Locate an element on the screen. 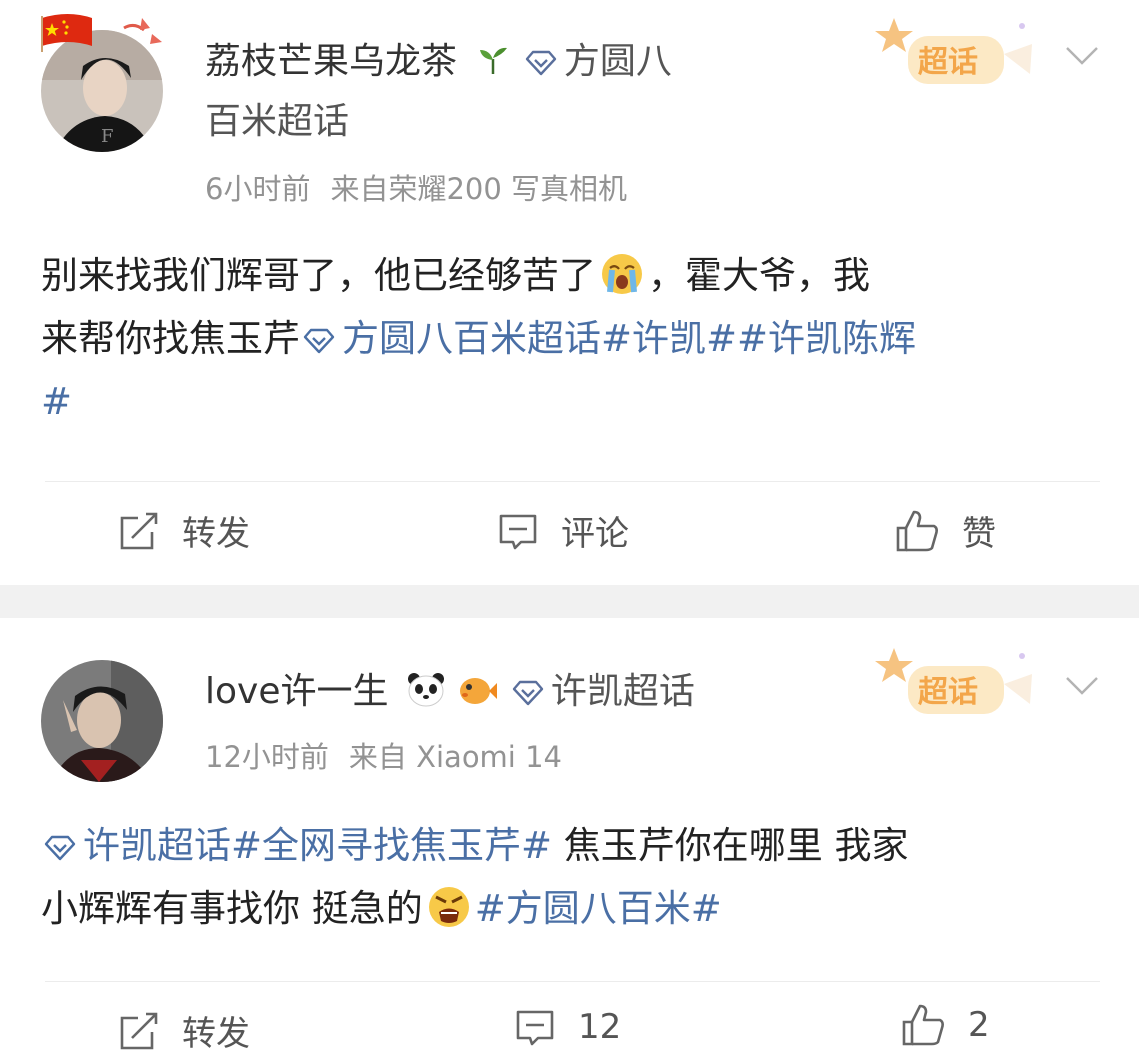  like-button: 赞 is located at coordinates (945, 530).